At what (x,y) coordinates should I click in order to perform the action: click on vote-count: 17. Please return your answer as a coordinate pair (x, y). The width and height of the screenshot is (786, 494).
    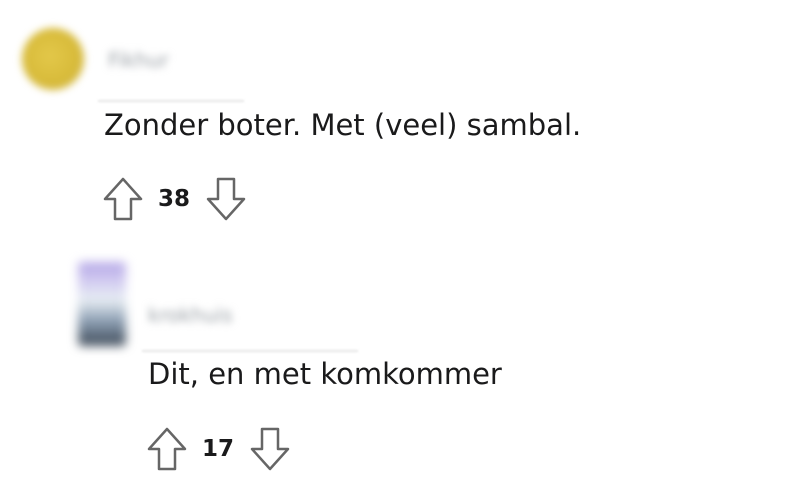
    Looking at the image, I should click on (218, 449).